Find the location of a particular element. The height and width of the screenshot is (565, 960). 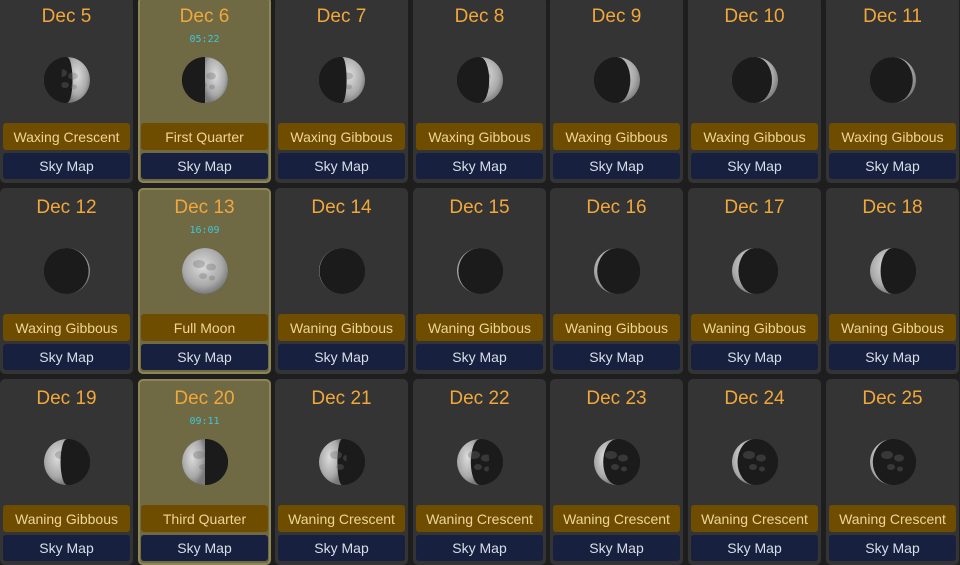

day-date: Dec 18 is located at coordinates (892, 207).